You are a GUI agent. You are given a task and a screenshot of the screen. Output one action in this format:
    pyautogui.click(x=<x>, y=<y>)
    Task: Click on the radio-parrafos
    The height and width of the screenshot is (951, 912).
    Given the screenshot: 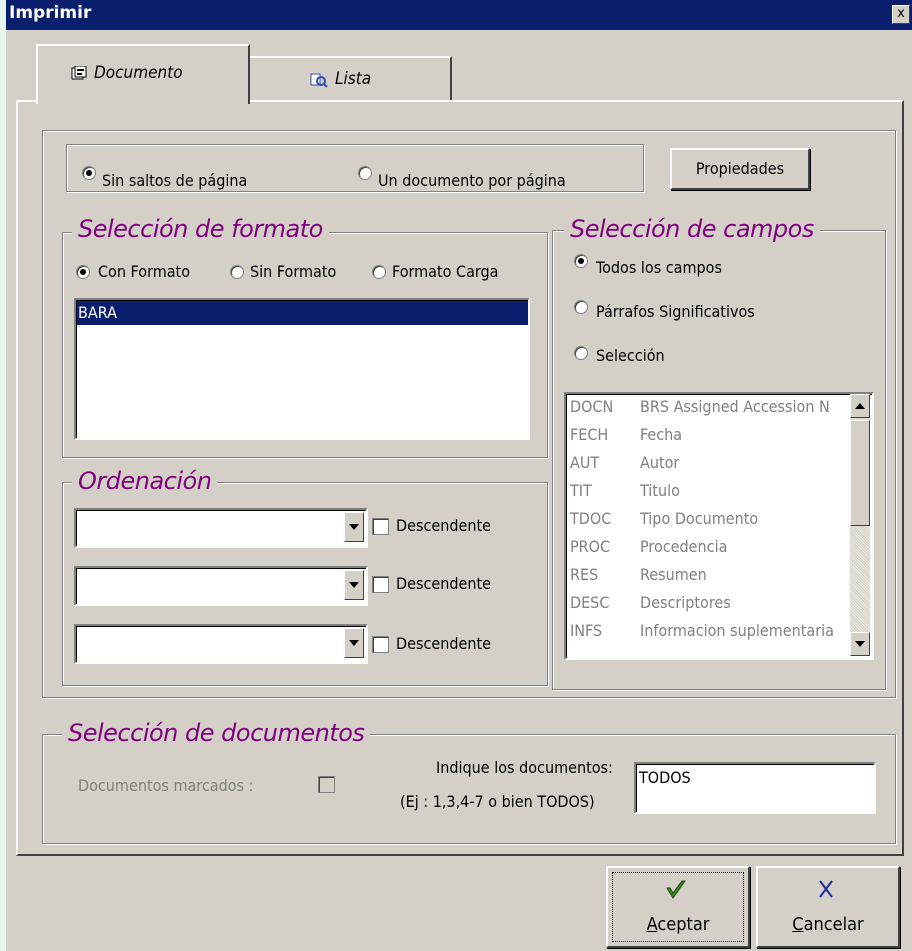 What is the action you would take?
    pyautogui.click(x=581, y=307)
    